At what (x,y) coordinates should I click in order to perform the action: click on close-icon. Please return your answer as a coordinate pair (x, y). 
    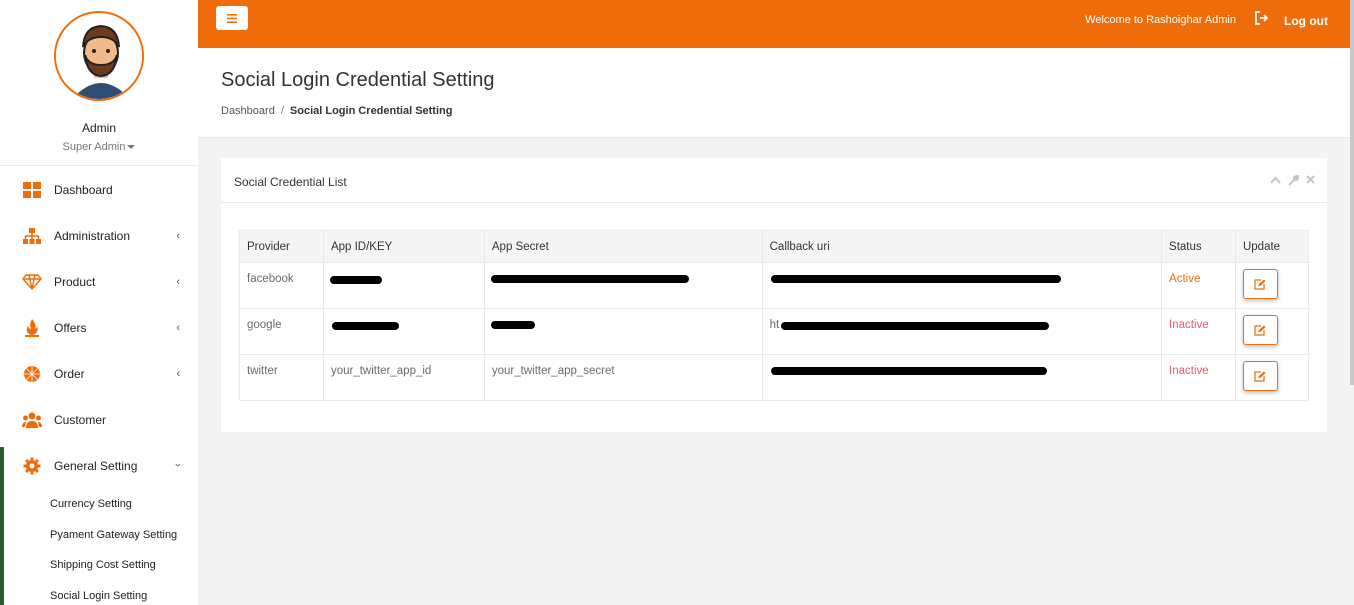
    Looking at the image, I should click on (1310, 182).